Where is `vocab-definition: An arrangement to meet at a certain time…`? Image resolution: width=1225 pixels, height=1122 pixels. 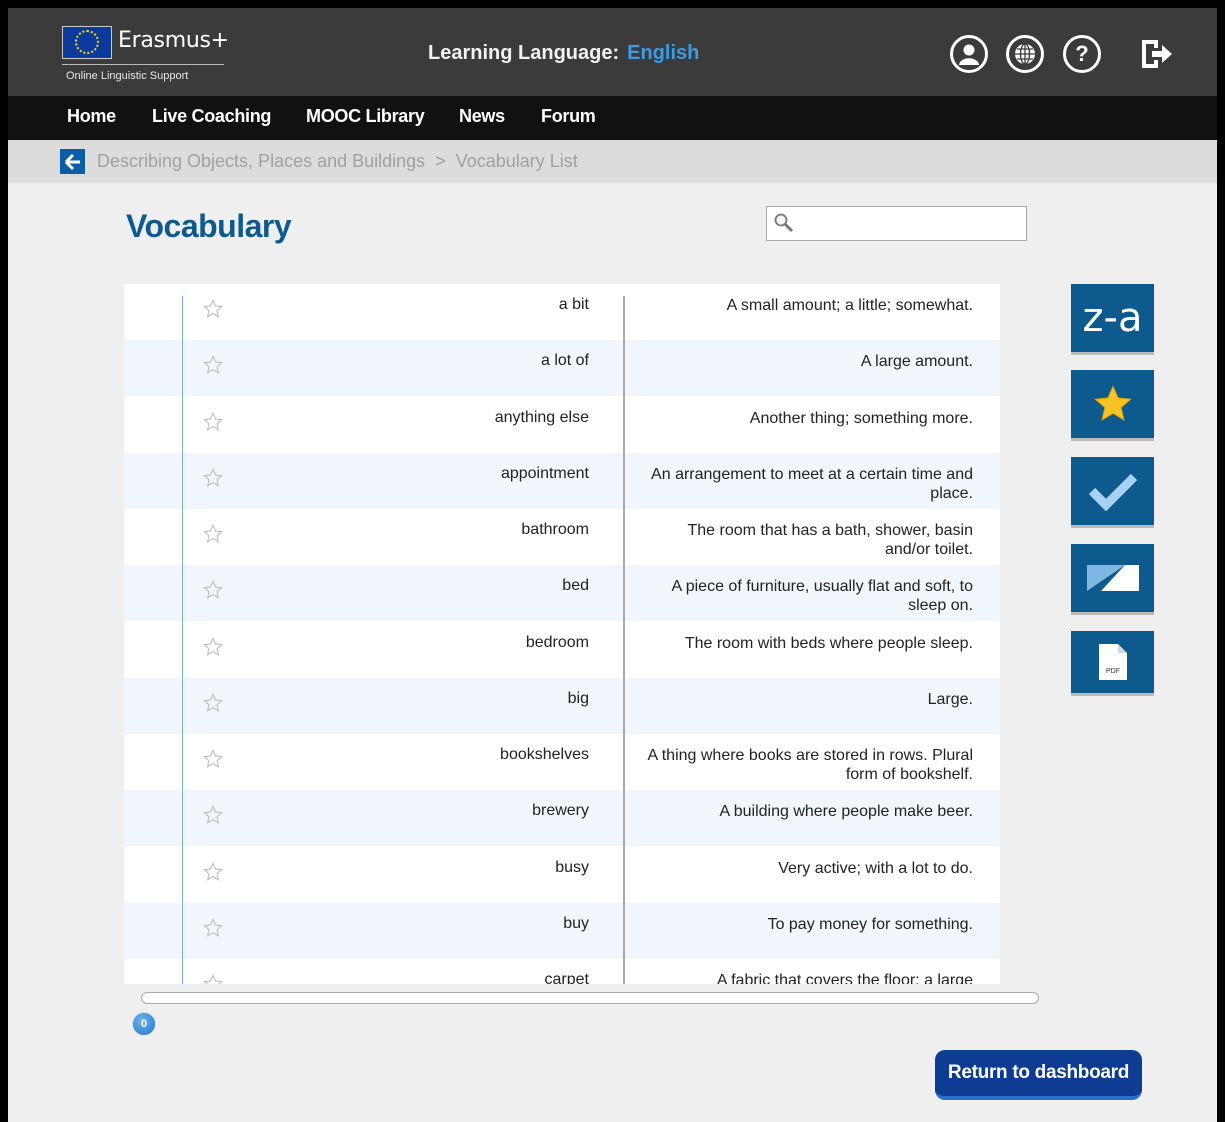
vocab-definition: An arrangement to meet at a certain time… is located at coordinates (812, 483).